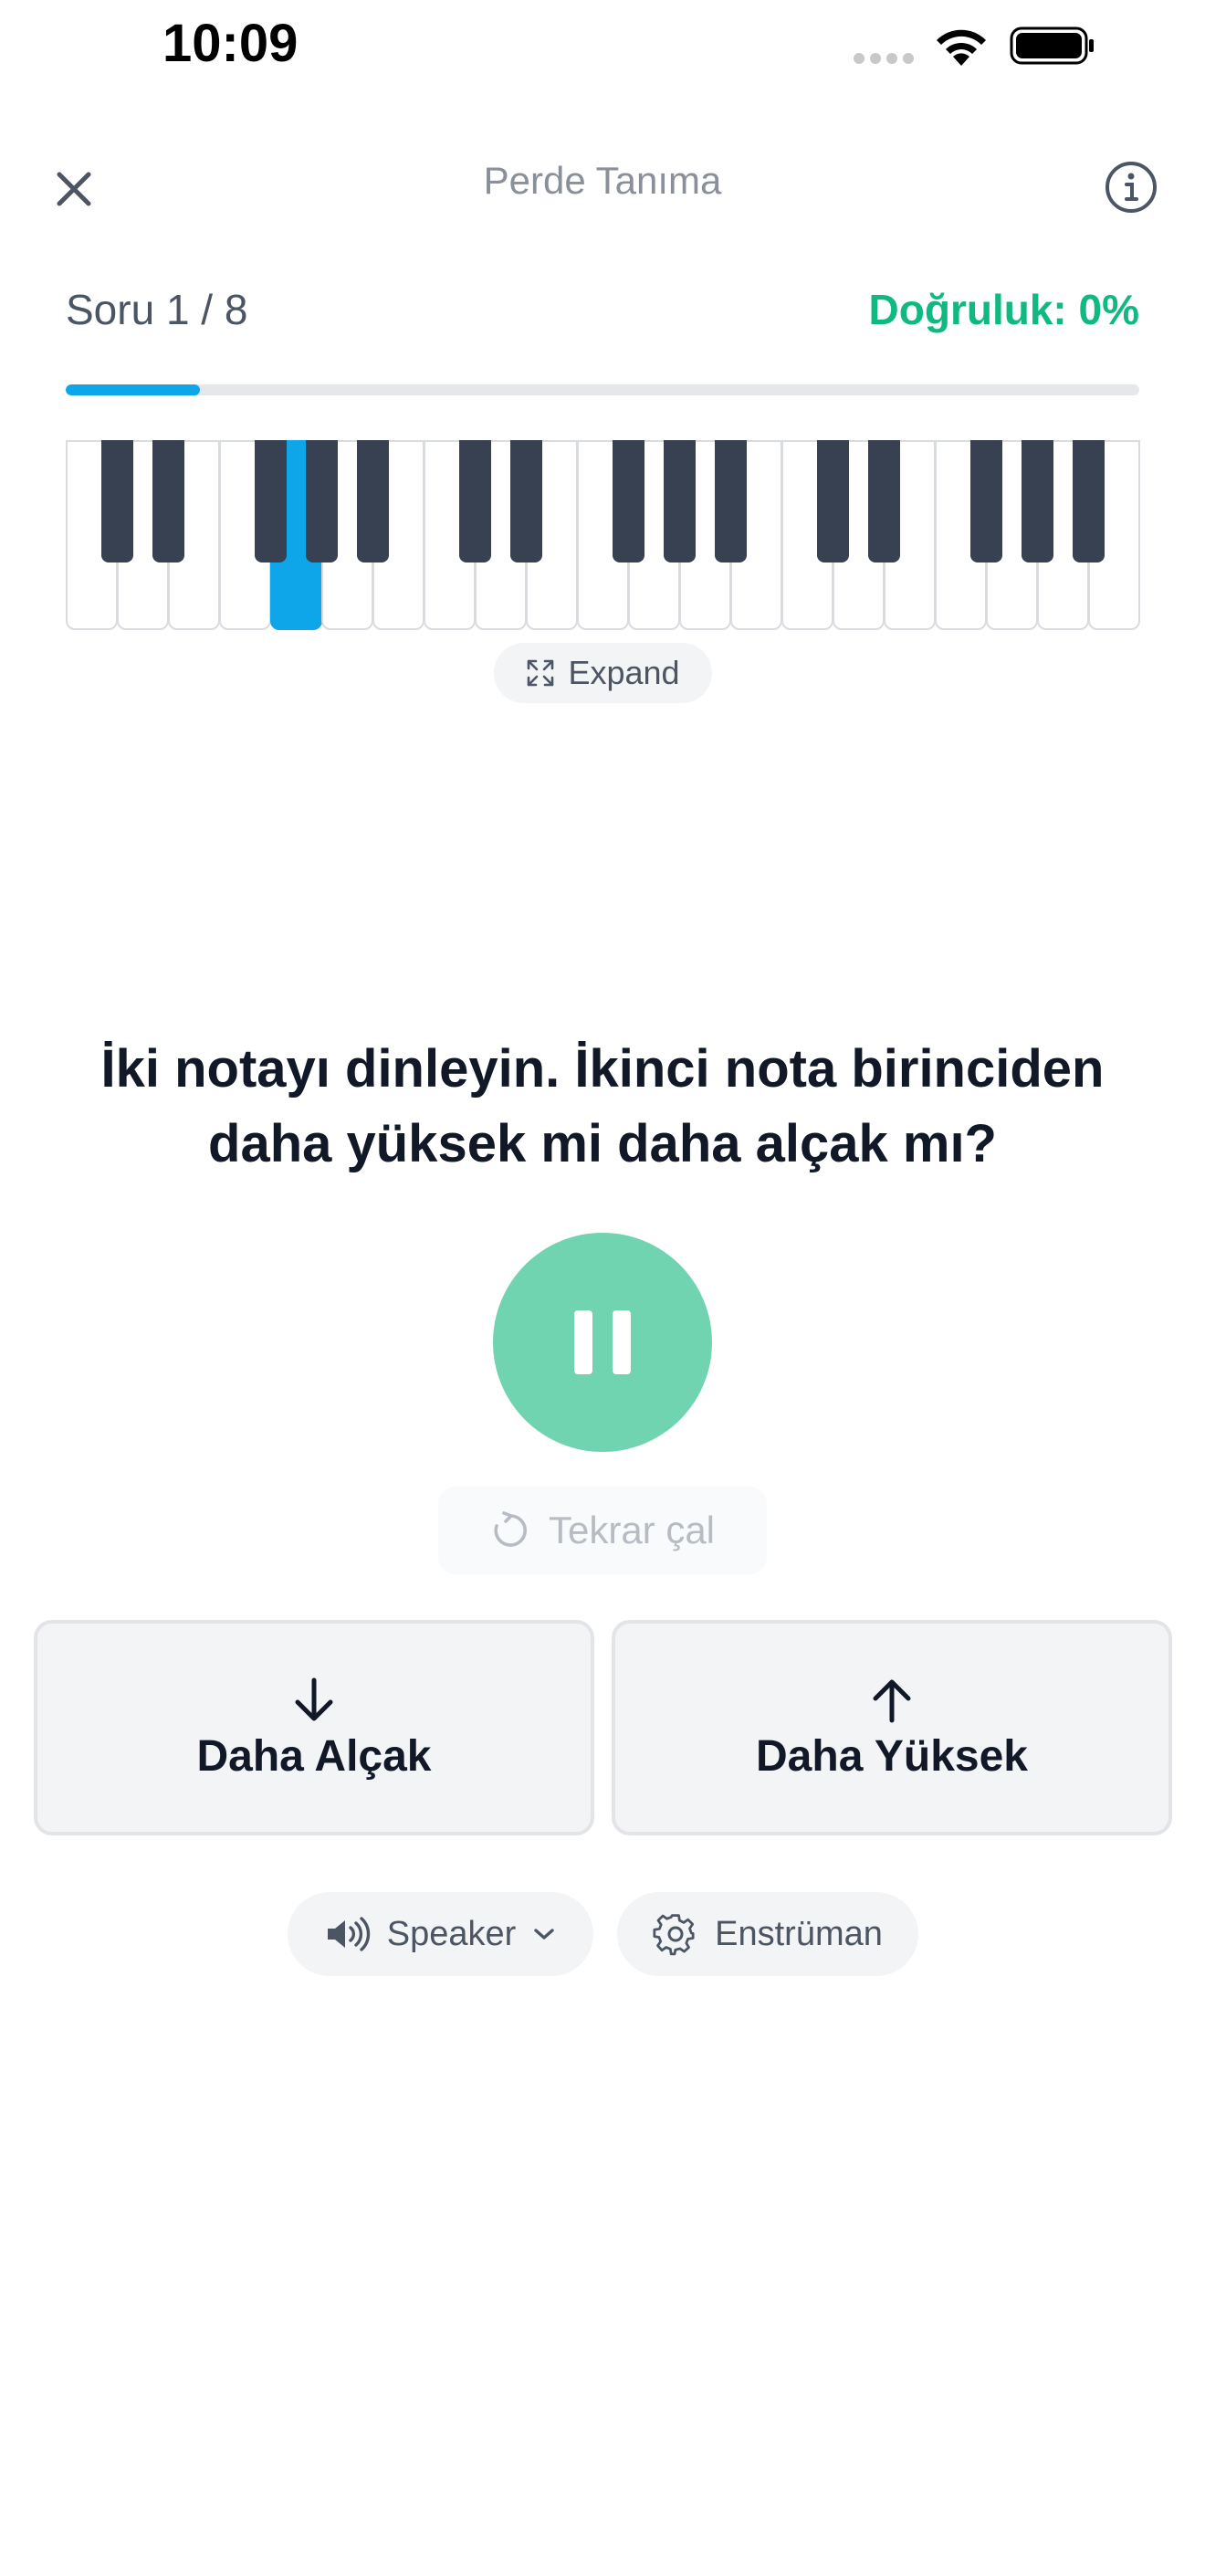  What do you see at coordinates (674, 1935) in the screenshot?
I see `gear-icon` at bounding box center [674, 1935].